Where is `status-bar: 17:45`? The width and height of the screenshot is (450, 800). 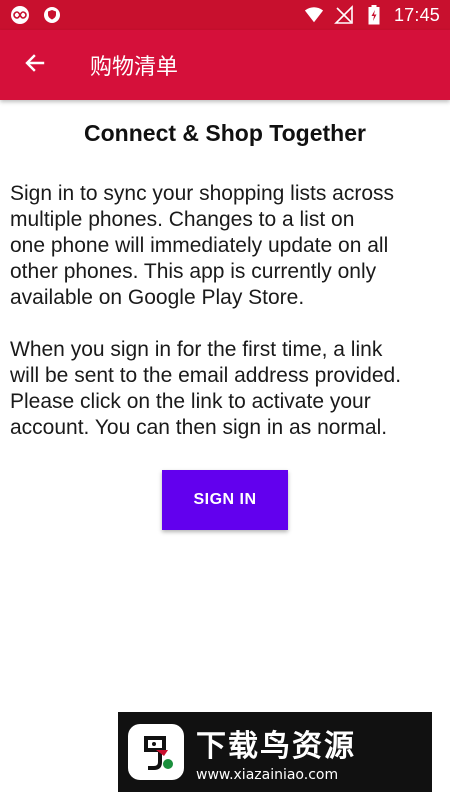 status-bar: 17:45 is located at coordinates (225, 15).